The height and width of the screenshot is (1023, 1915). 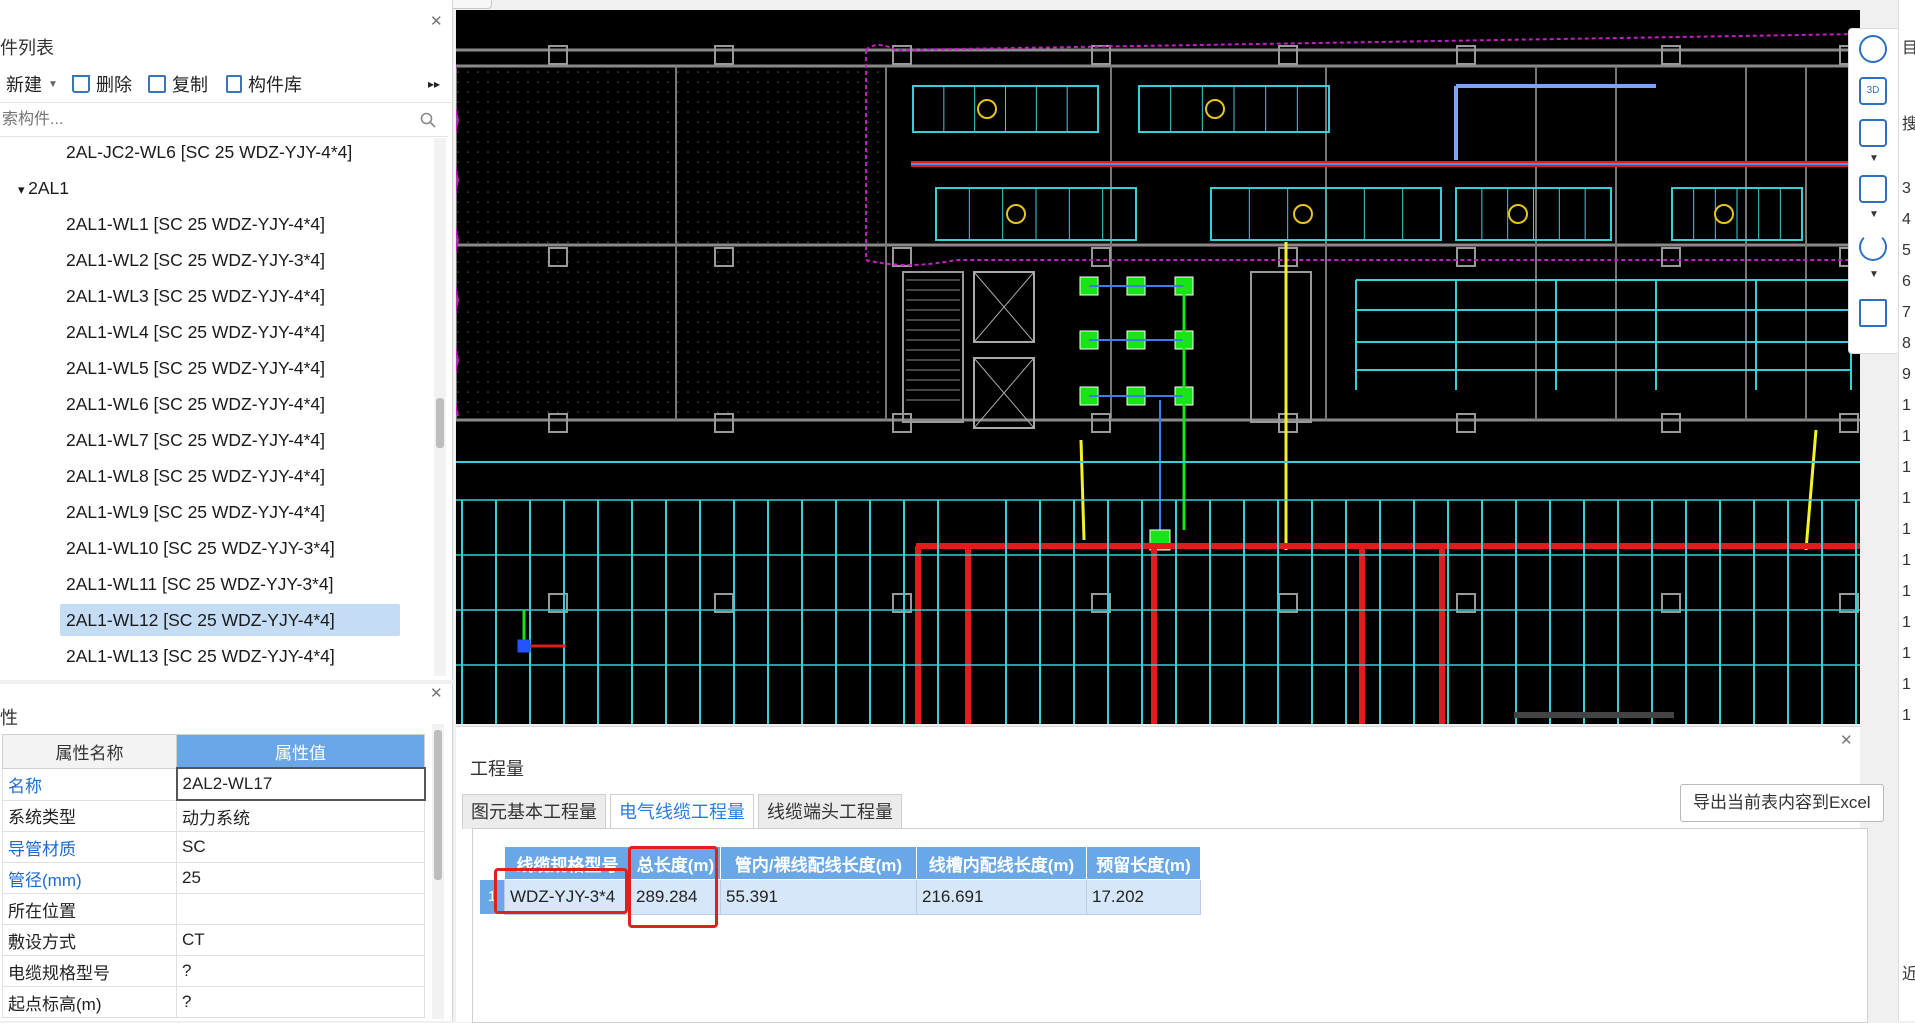 What do you see at coordinates (89, 878) in the screenshot?
I see `property-name: 管径(mm)` at bounding box center [89, 878].